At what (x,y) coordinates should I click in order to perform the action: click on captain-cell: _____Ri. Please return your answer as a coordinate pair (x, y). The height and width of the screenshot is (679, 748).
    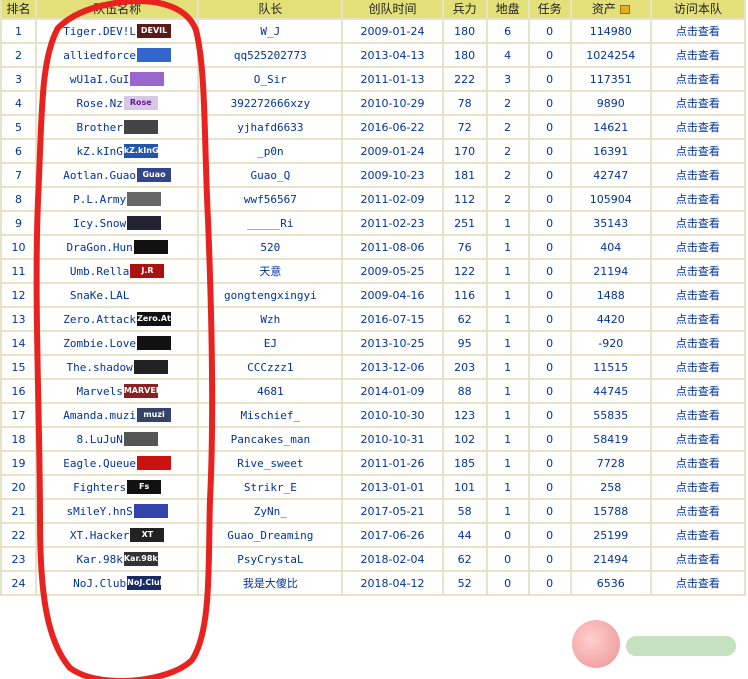
    Looking at the image, I should click on (270, 223).